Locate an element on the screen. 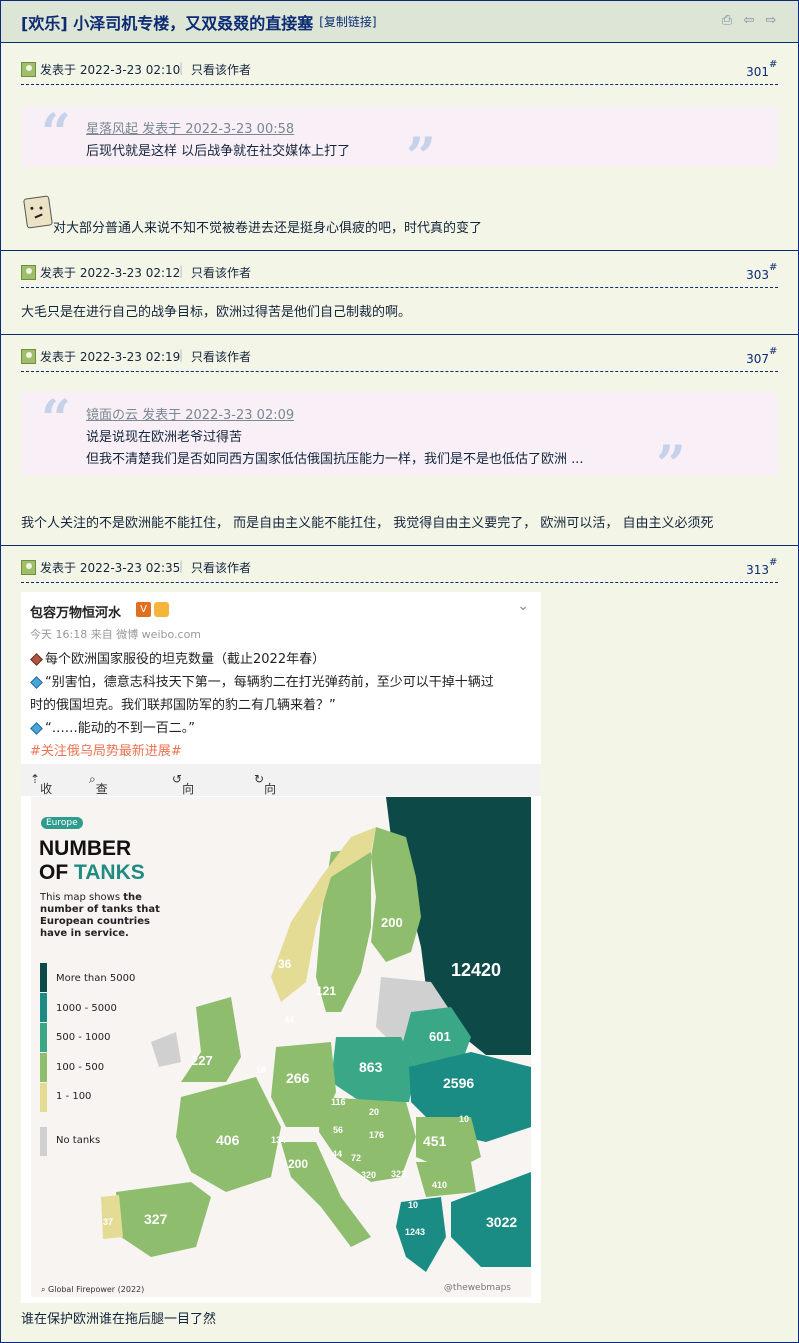 This screenshot has width=799, height=1343. floor-number: 301 # is located at coordinates (761, 69).